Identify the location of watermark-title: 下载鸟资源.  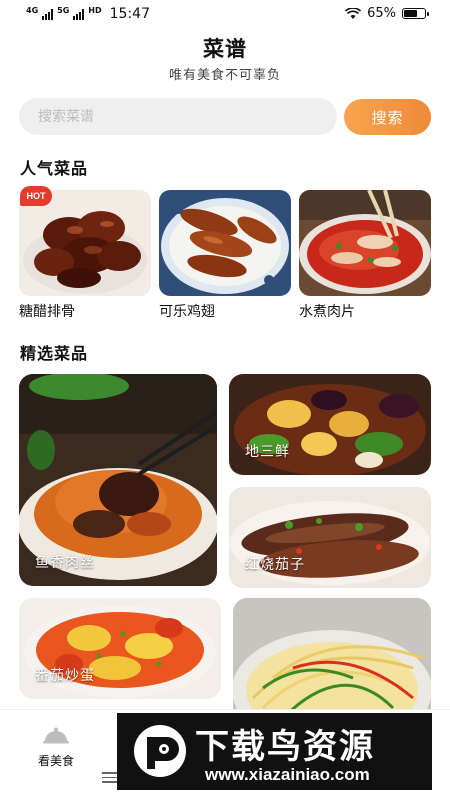
(285, 747).